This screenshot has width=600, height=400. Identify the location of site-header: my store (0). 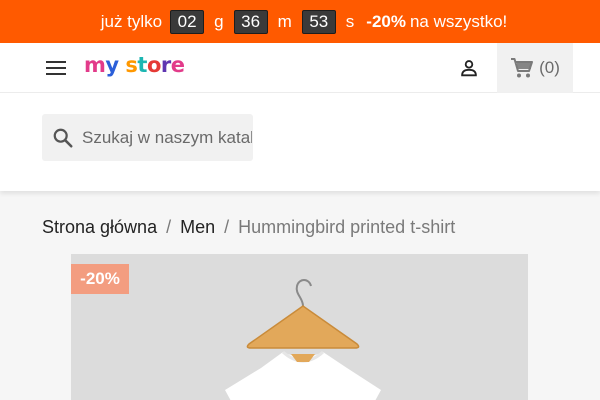
(300, 68).